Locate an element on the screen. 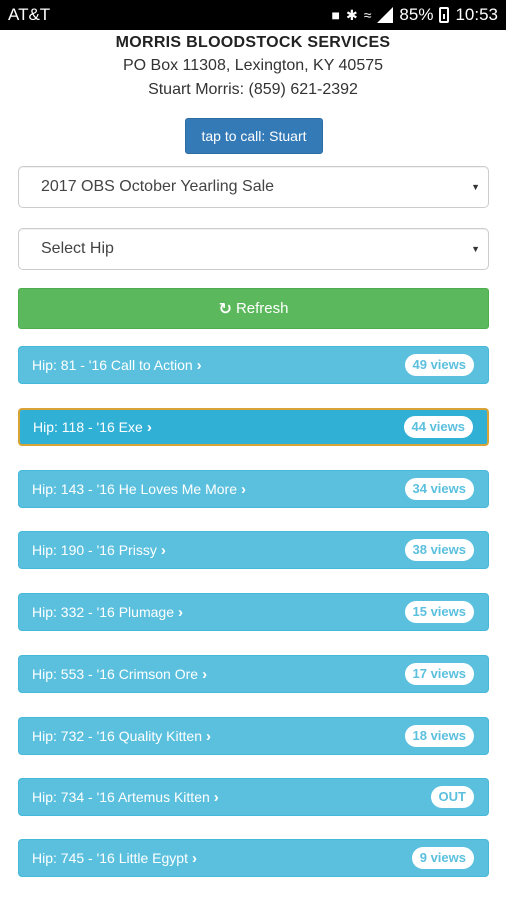 Image resolution: width=506 pixels, height=900 pixels. views-badge: 17 views is located at coordinates (439, 674).